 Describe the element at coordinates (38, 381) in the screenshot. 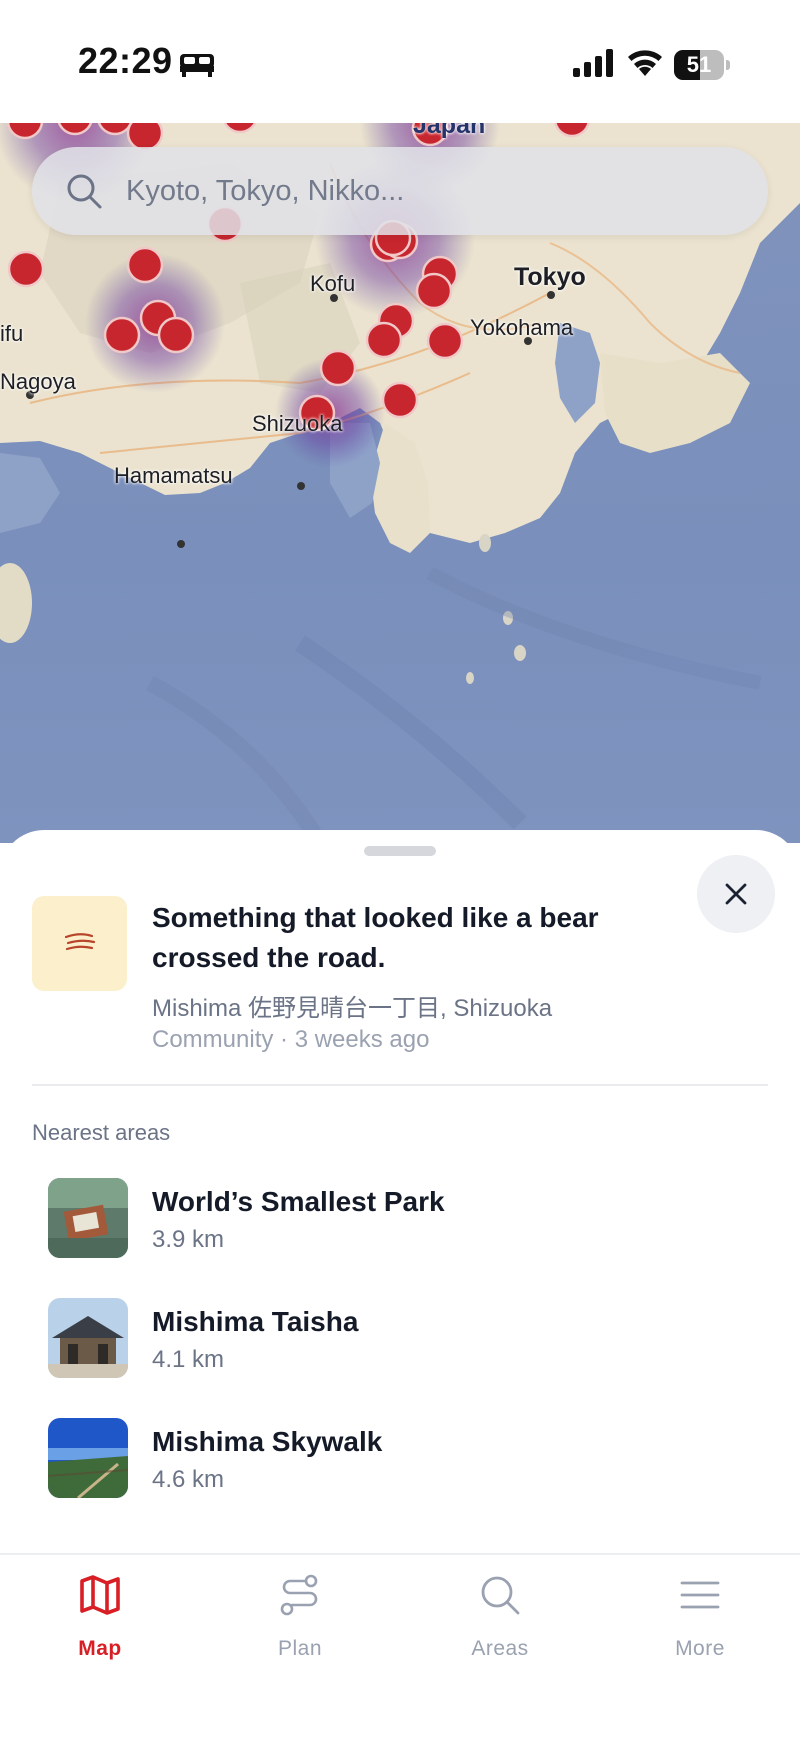

I see `map-label-nagoya: Nagoya` at that location.